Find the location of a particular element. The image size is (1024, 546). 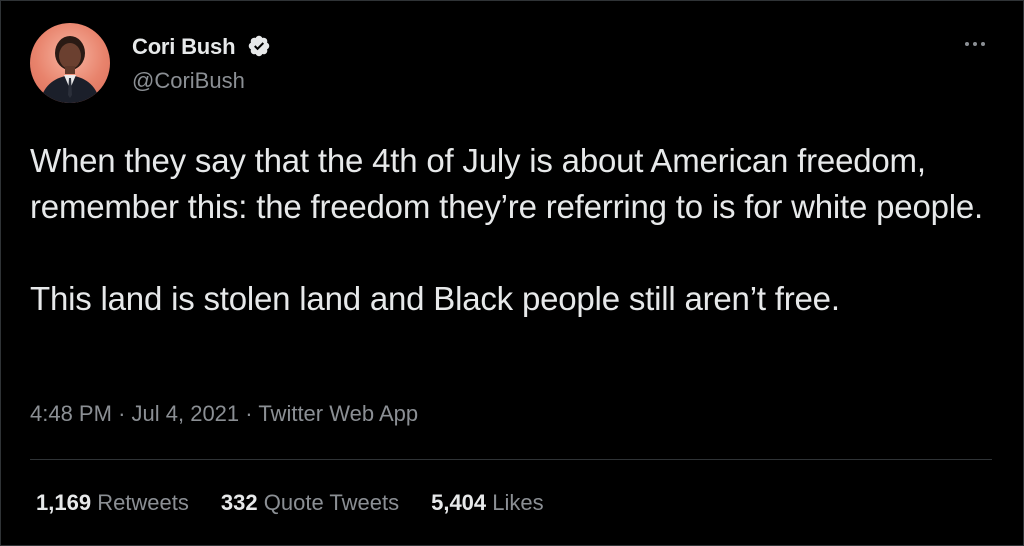

retweets-label: Retweets is located at coordinates (143, 502).